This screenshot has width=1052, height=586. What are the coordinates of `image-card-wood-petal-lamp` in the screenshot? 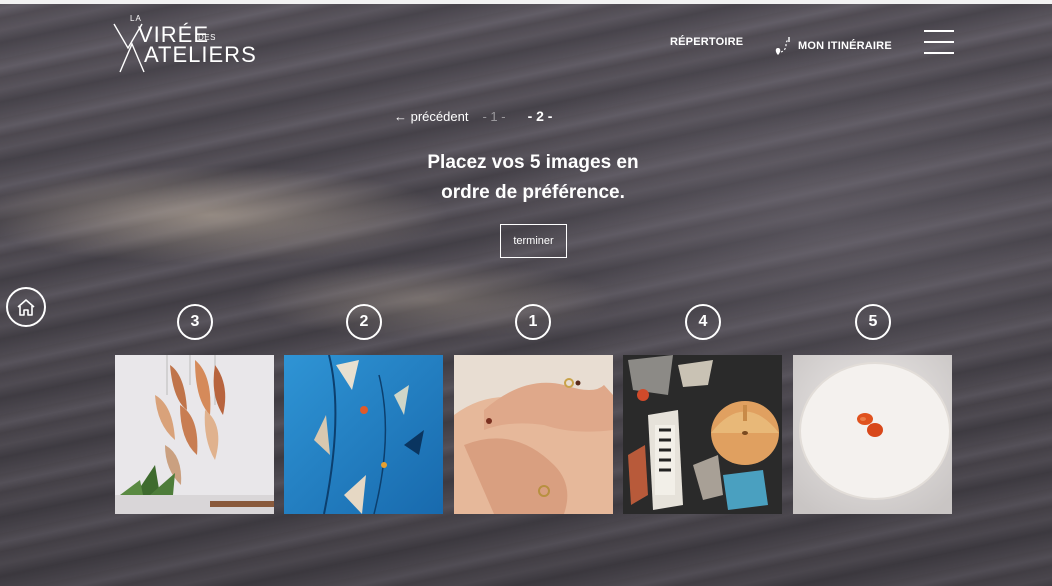 It's located at (194, 434).